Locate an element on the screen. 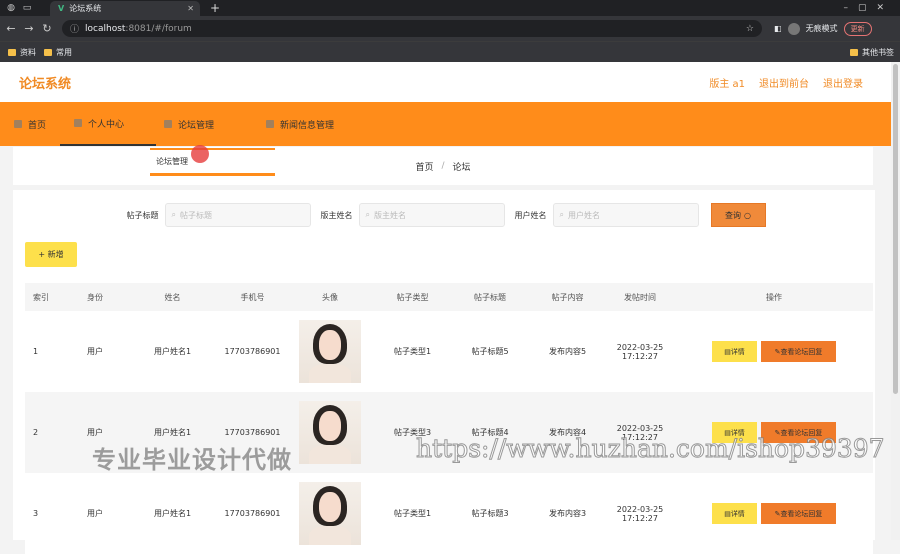  menu-item-personal-center: 个人中心 is located at coordinates (108, 124).